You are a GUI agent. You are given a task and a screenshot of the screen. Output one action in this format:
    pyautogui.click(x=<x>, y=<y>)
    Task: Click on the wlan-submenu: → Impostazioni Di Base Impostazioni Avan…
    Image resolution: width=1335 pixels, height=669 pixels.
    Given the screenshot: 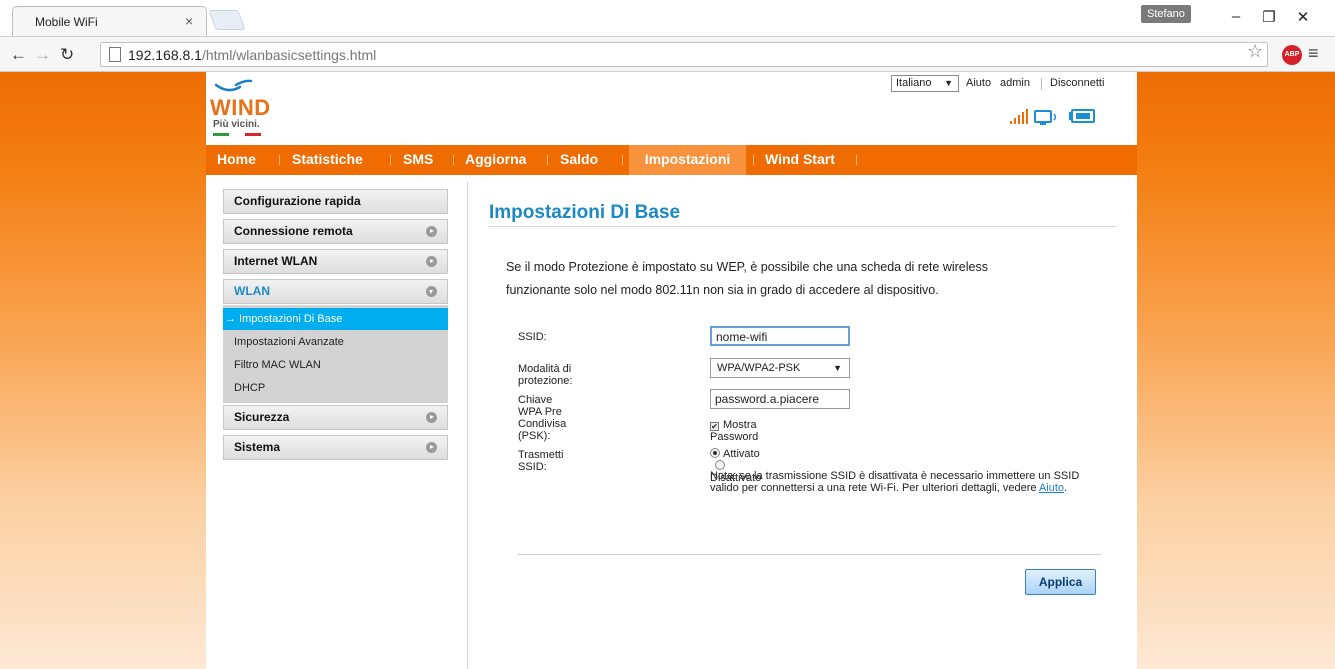 What is the action you would take?
    pyautogui.click(x=335, y=354)
    